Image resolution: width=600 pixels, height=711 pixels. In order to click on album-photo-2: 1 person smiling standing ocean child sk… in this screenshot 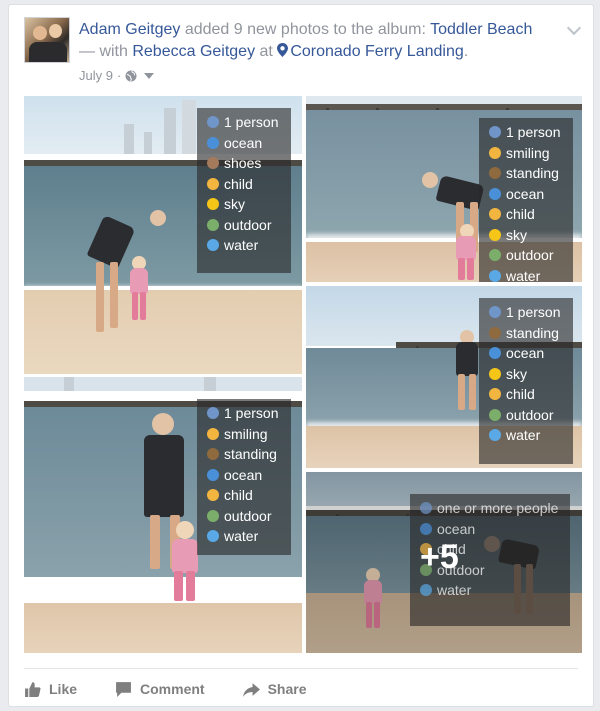, I will do `click(444, 189)`.